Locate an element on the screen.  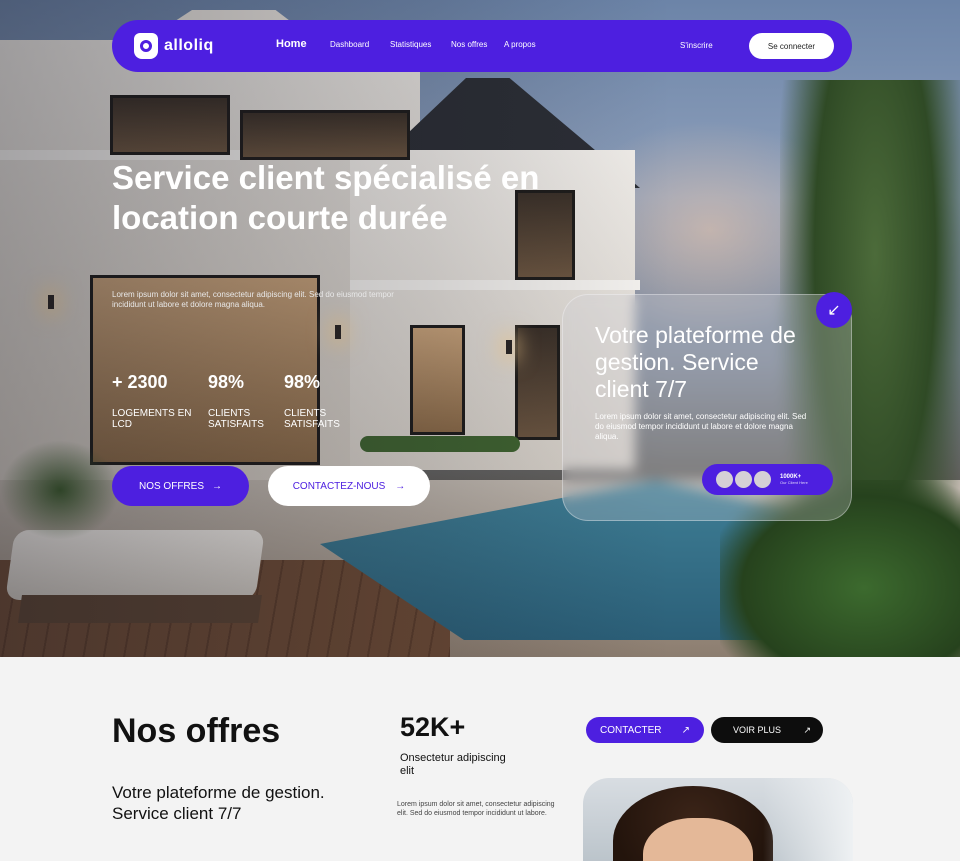
stat-satisfaction: 98% CLIENTS SATISFAITS is located at coordinates (236, 401).